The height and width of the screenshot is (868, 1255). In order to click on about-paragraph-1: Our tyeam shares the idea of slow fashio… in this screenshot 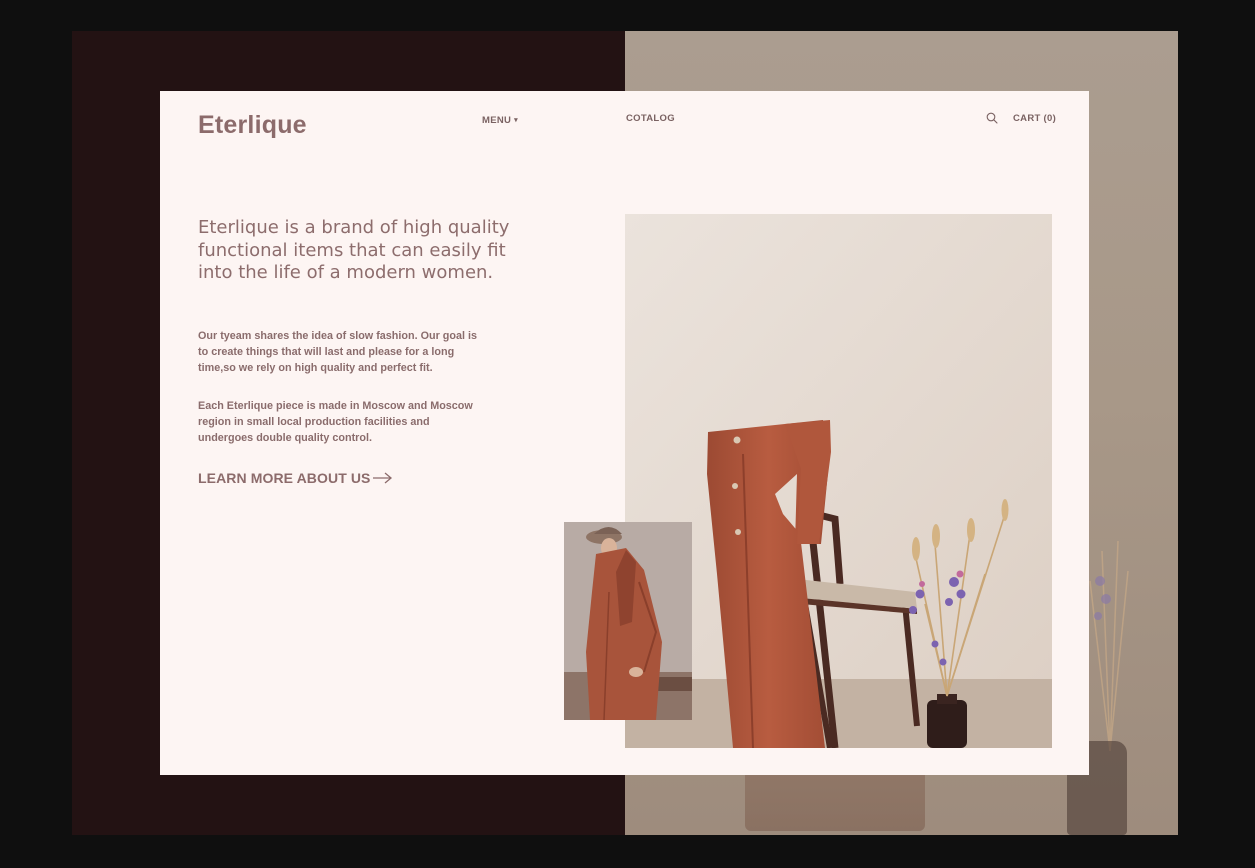, I will do `click(337, 352)`.